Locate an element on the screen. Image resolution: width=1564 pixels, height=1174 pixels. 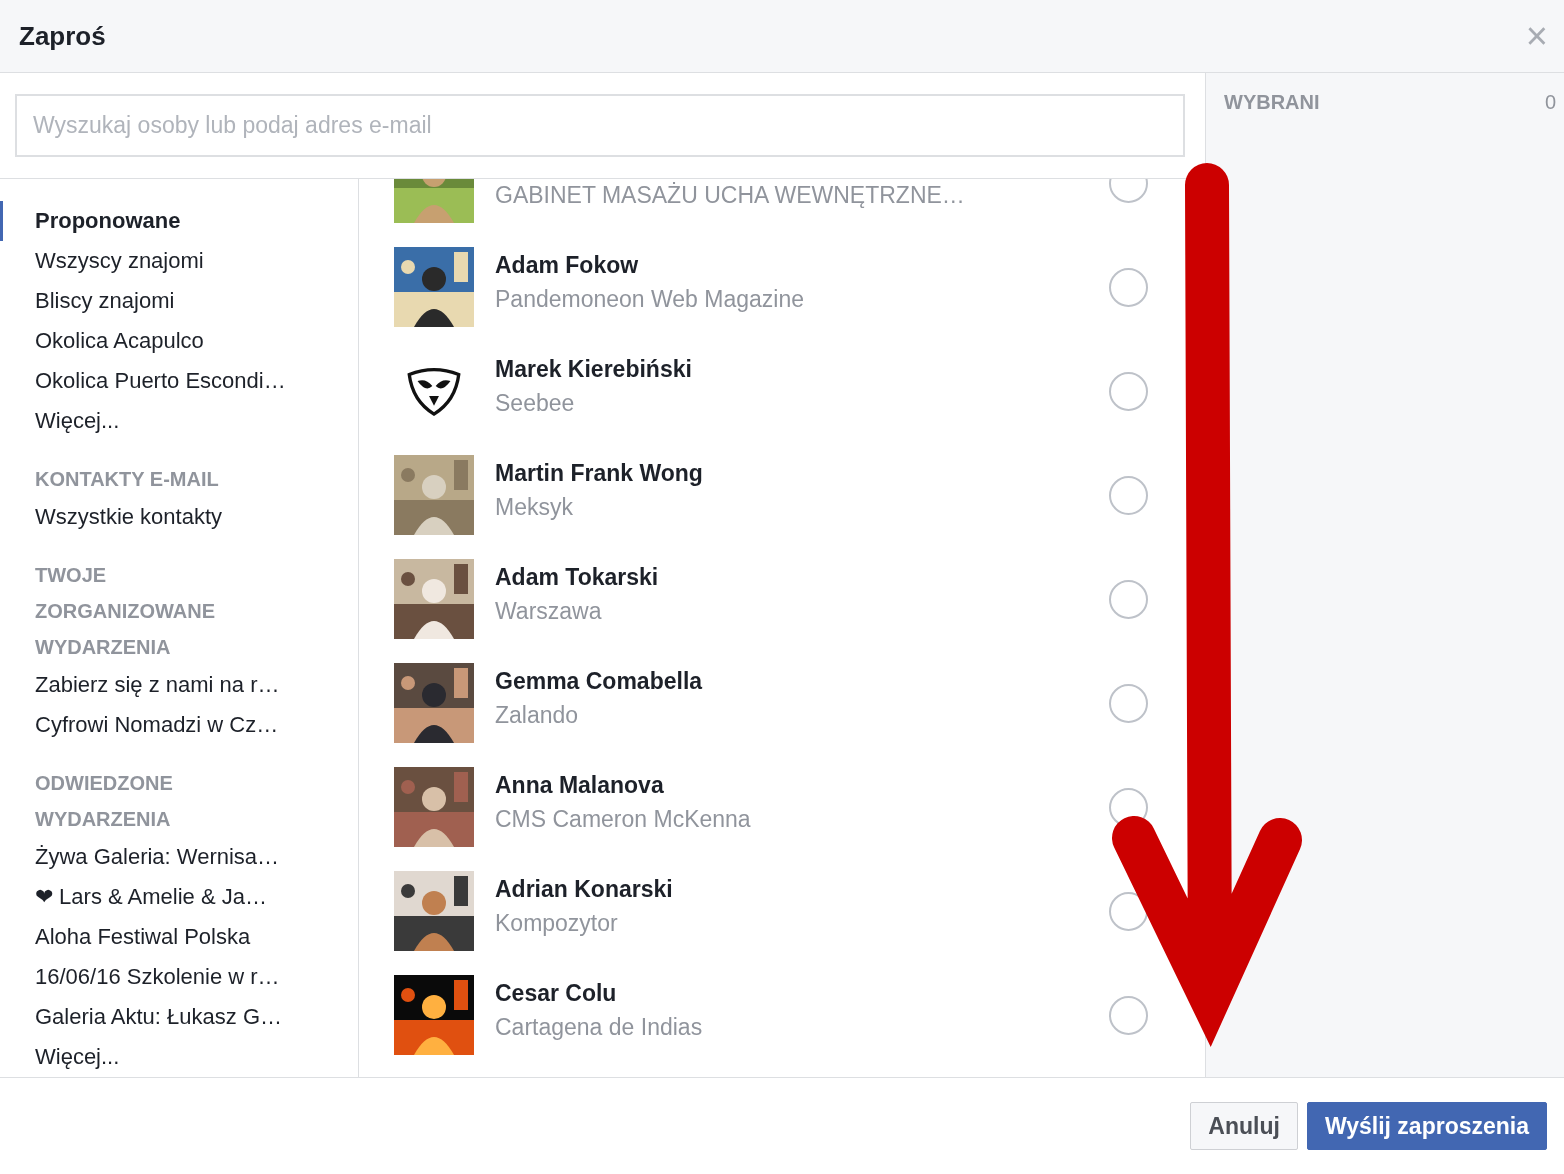
section-header: TWOJE ZORGANIZOWANE WYDARZENIA is located at coordinates (125, 611).